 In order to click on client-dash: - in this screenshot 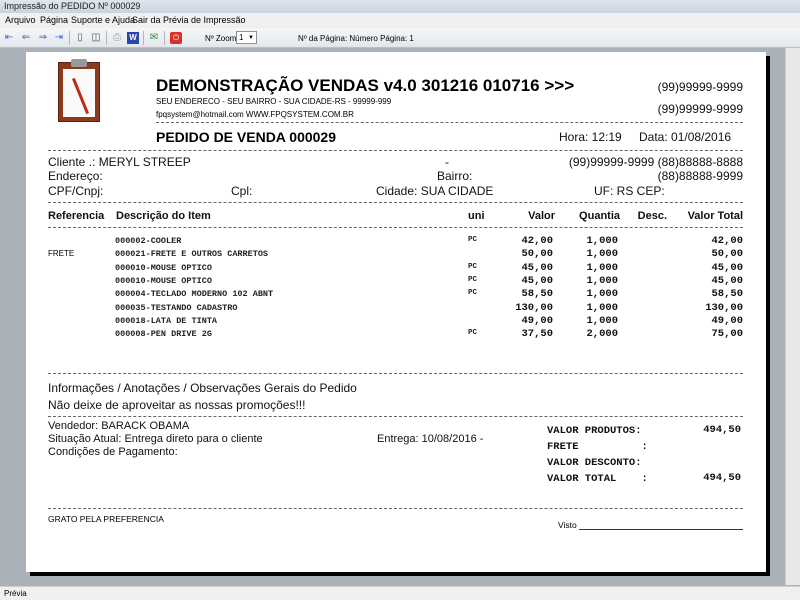, I will do `click(447, 162)`.